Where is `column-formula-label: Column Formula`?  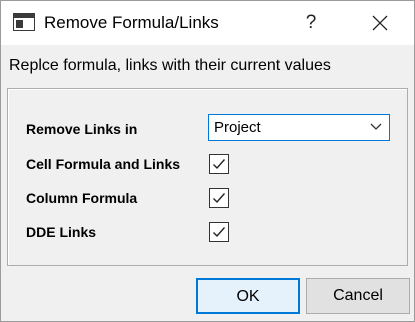 column-formula-label: Column Formula is located at coordinates (82, 198).